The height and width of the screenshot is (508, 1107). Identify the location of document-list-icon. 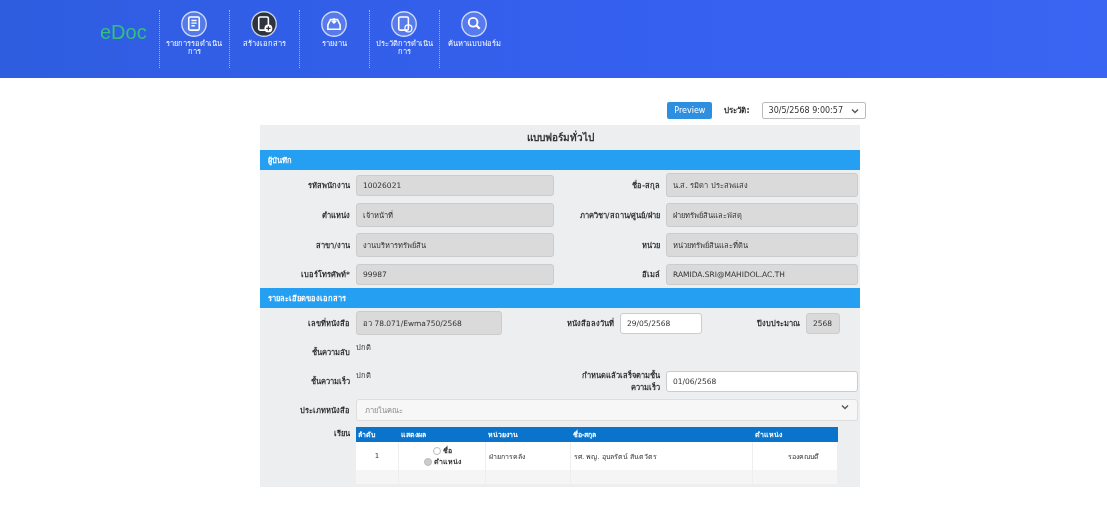
(194, 24).